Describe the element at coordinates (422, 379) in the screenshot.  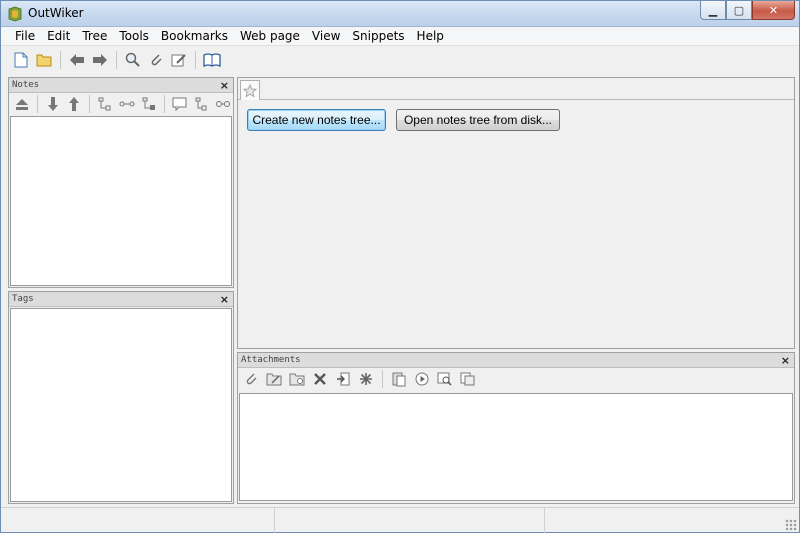
I see `execute-icon` at that location.